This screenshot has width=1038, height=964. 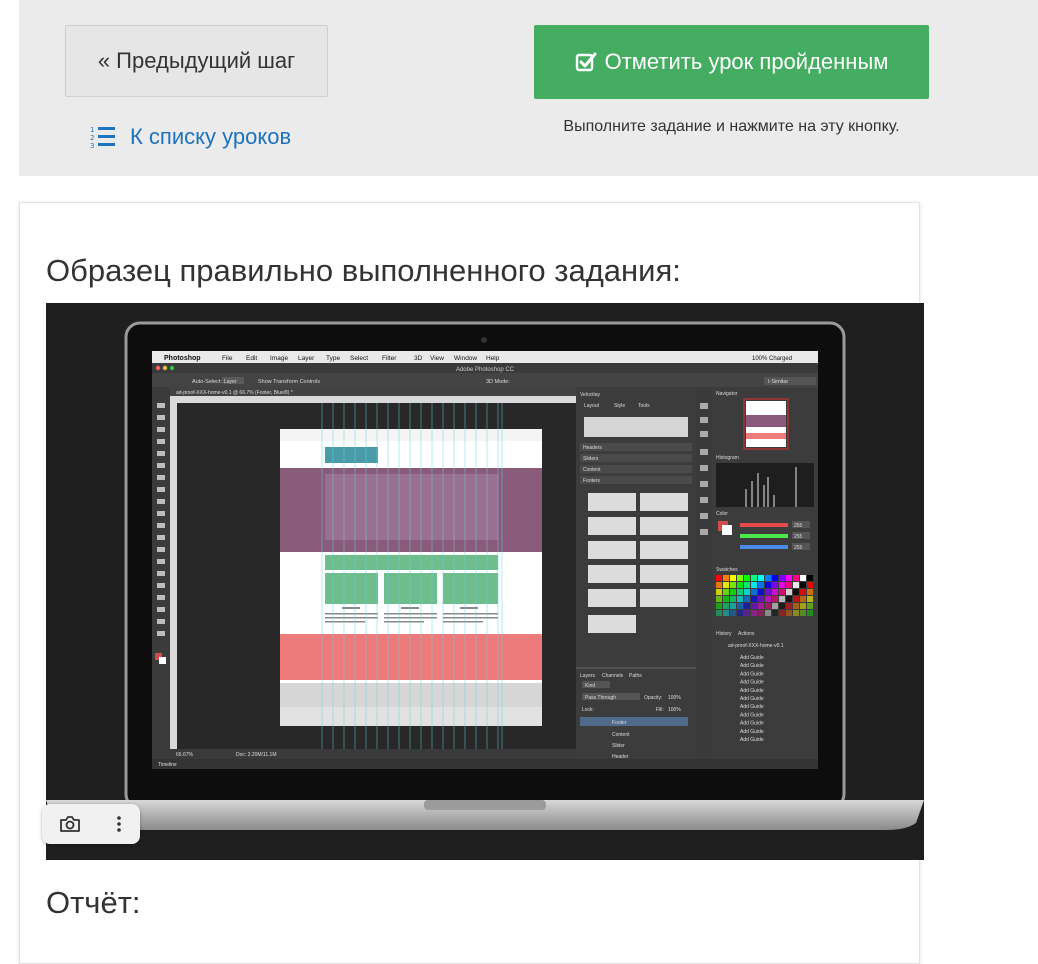 What do you see at coordinates (389, 358) in the screenshot?
I see `ps-menu-item: Filter` at bounding box center [389, 358].